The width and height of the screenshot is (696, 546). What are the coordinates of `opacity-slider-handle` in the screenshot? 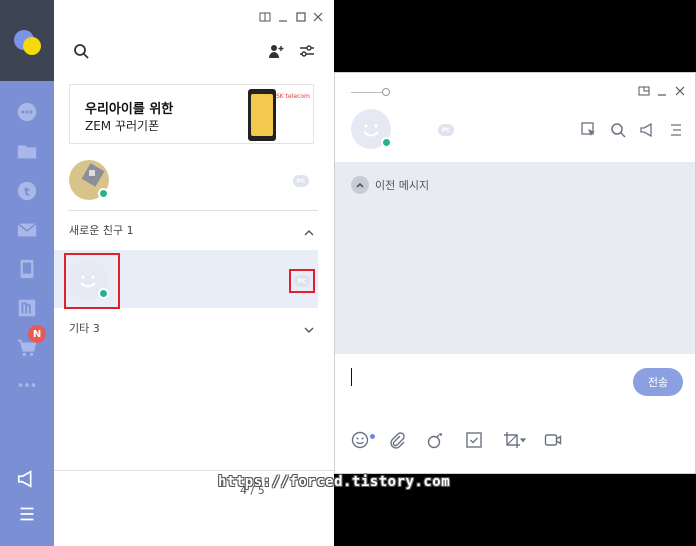 It's located at (386, 92).